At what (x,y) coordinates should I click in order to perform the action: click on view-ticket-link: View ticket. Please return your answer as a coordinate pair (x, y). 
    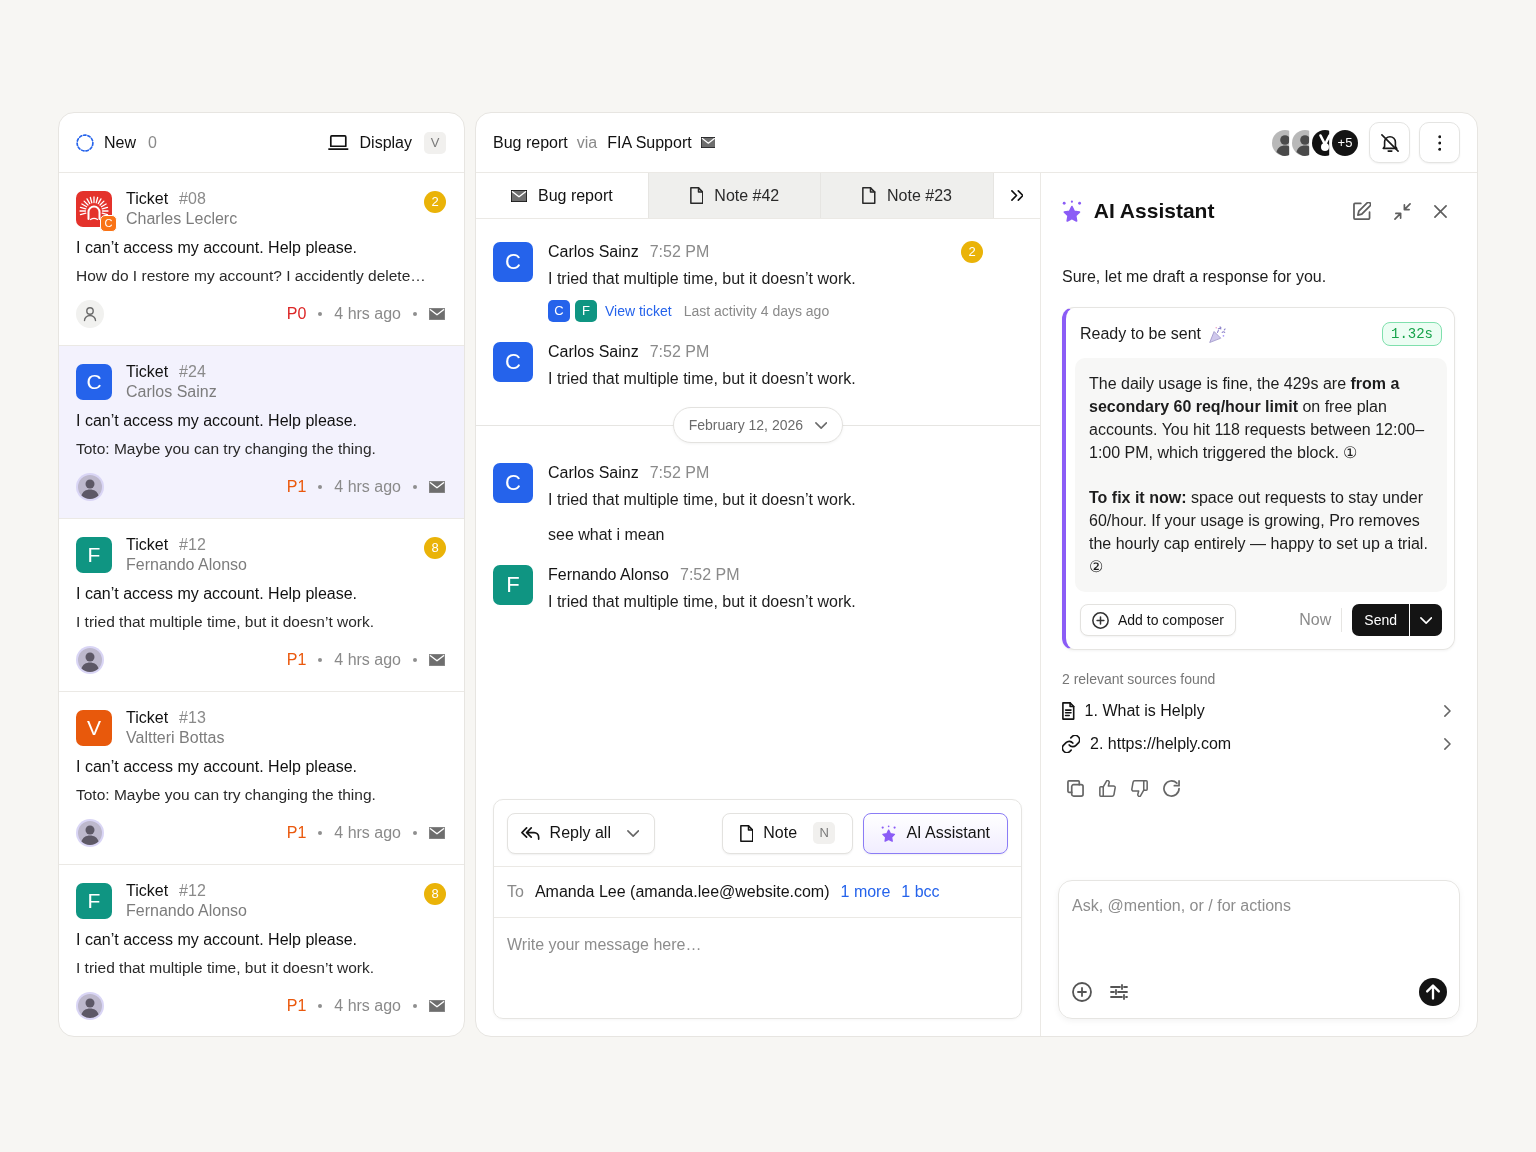
    Looking at the image, I should click on (638, 311).